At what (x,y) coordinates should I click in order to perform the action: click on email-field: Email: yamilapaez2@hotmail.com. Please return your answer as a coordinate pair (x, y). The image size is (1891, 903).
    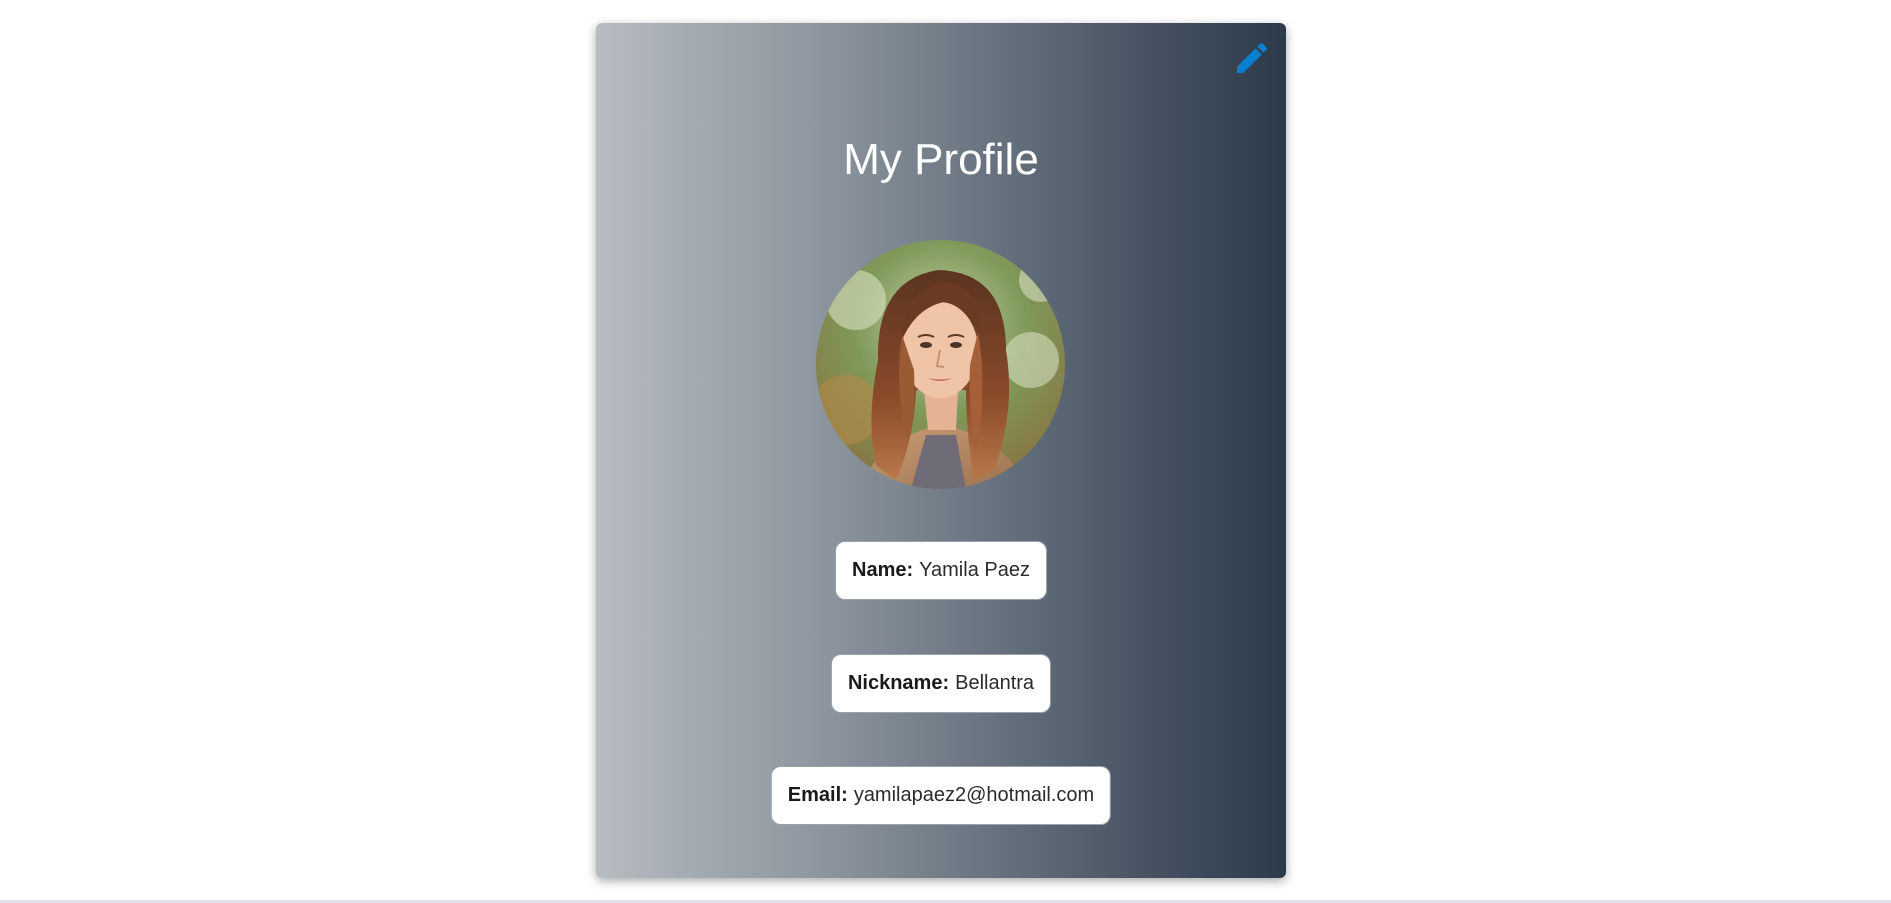
    Looking at the image, I should click on (941, 795).